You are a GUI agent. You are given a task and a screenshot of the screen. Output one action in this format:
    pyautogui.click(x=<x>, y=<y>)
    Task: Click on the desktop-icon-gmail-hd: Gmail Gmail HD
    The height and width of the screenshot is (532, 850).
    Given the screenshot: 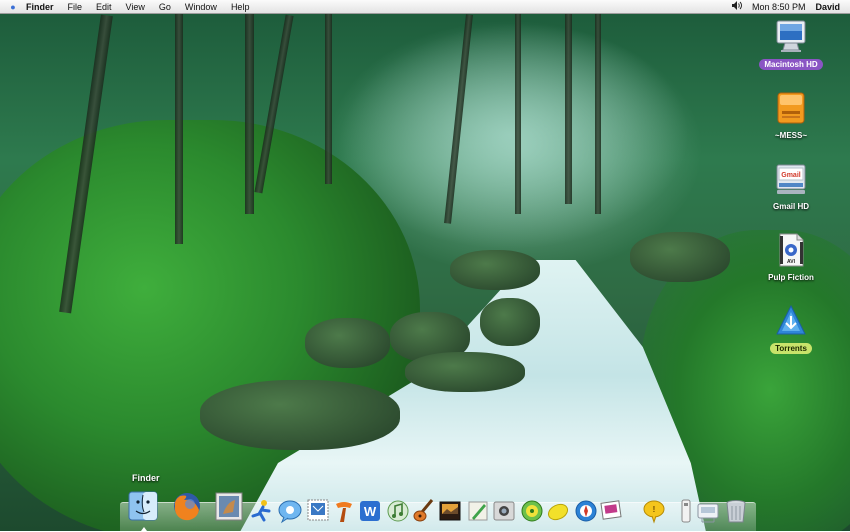 What is the action you would take?
    pyautogui.click(x=791, y=188)
    